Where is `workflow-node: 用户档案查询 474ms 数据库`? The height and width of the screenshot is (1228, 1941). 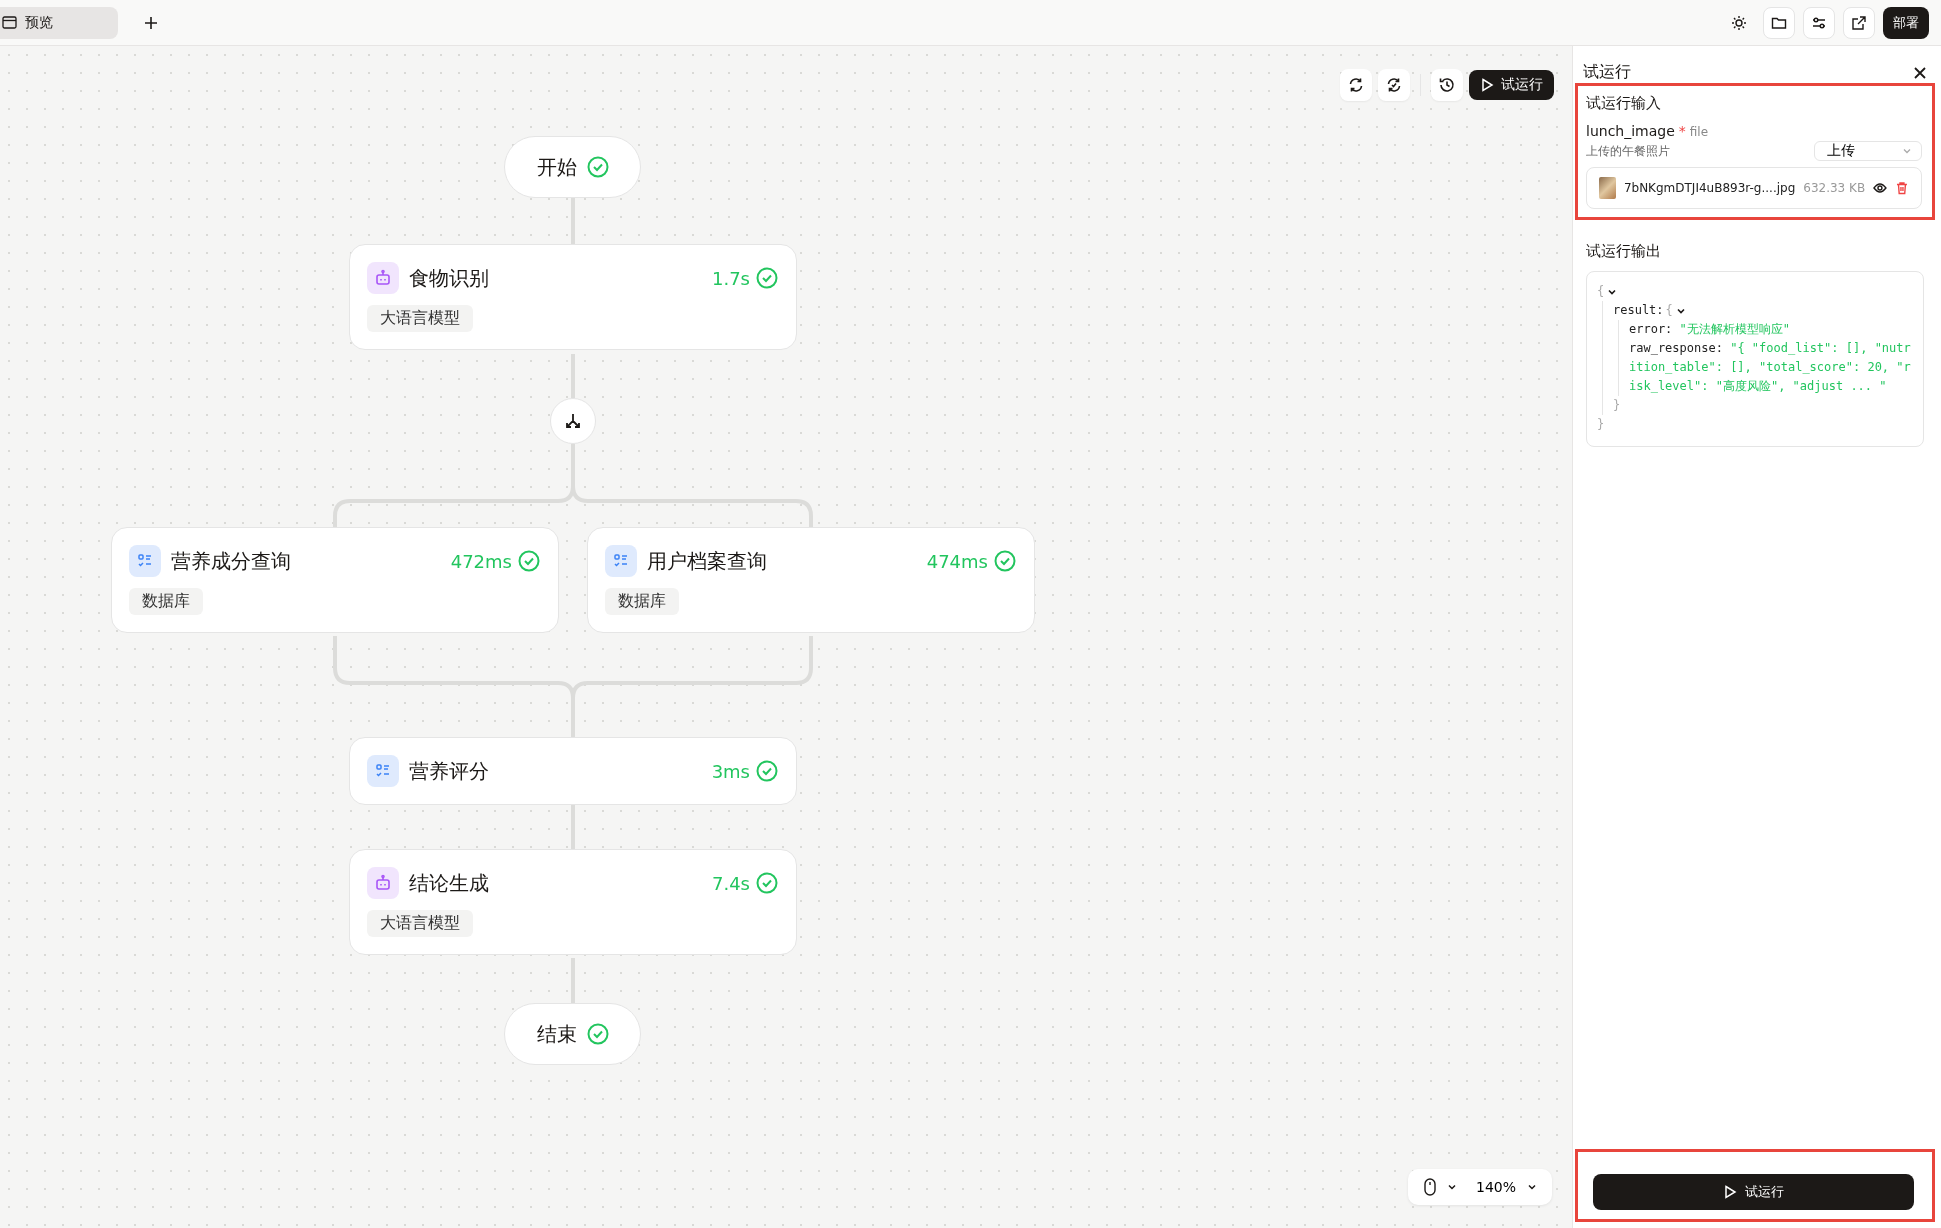
workflow-node: 用户档案查询 474ms 数据库 is located at coordinates (811, 580).